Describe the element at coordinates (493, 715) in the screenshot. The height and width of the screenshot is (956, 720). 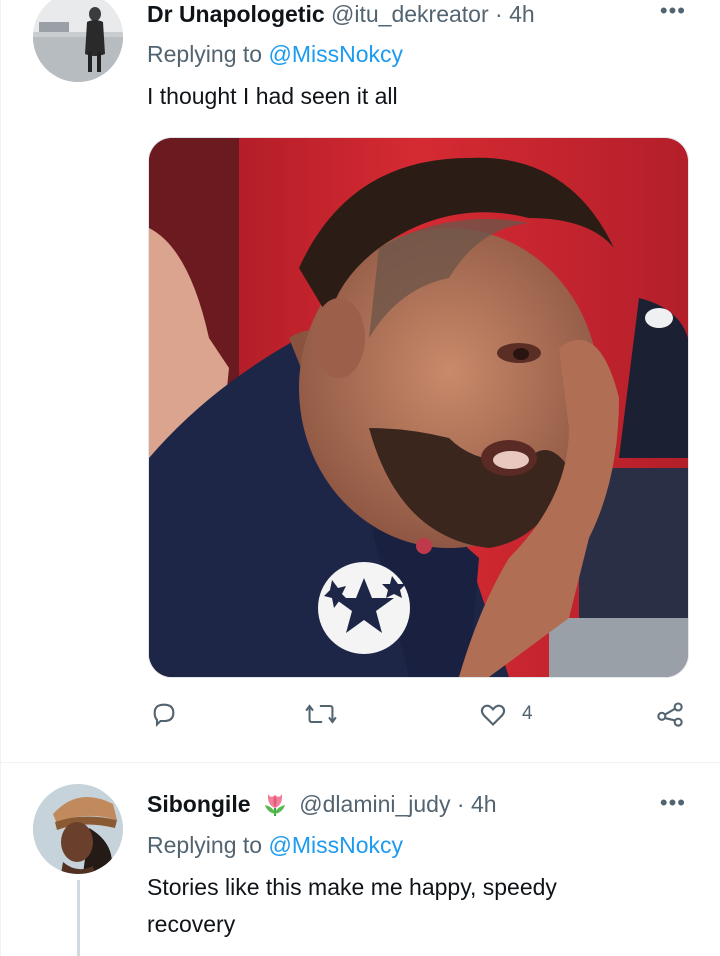
I see `heart-icon` at that location.